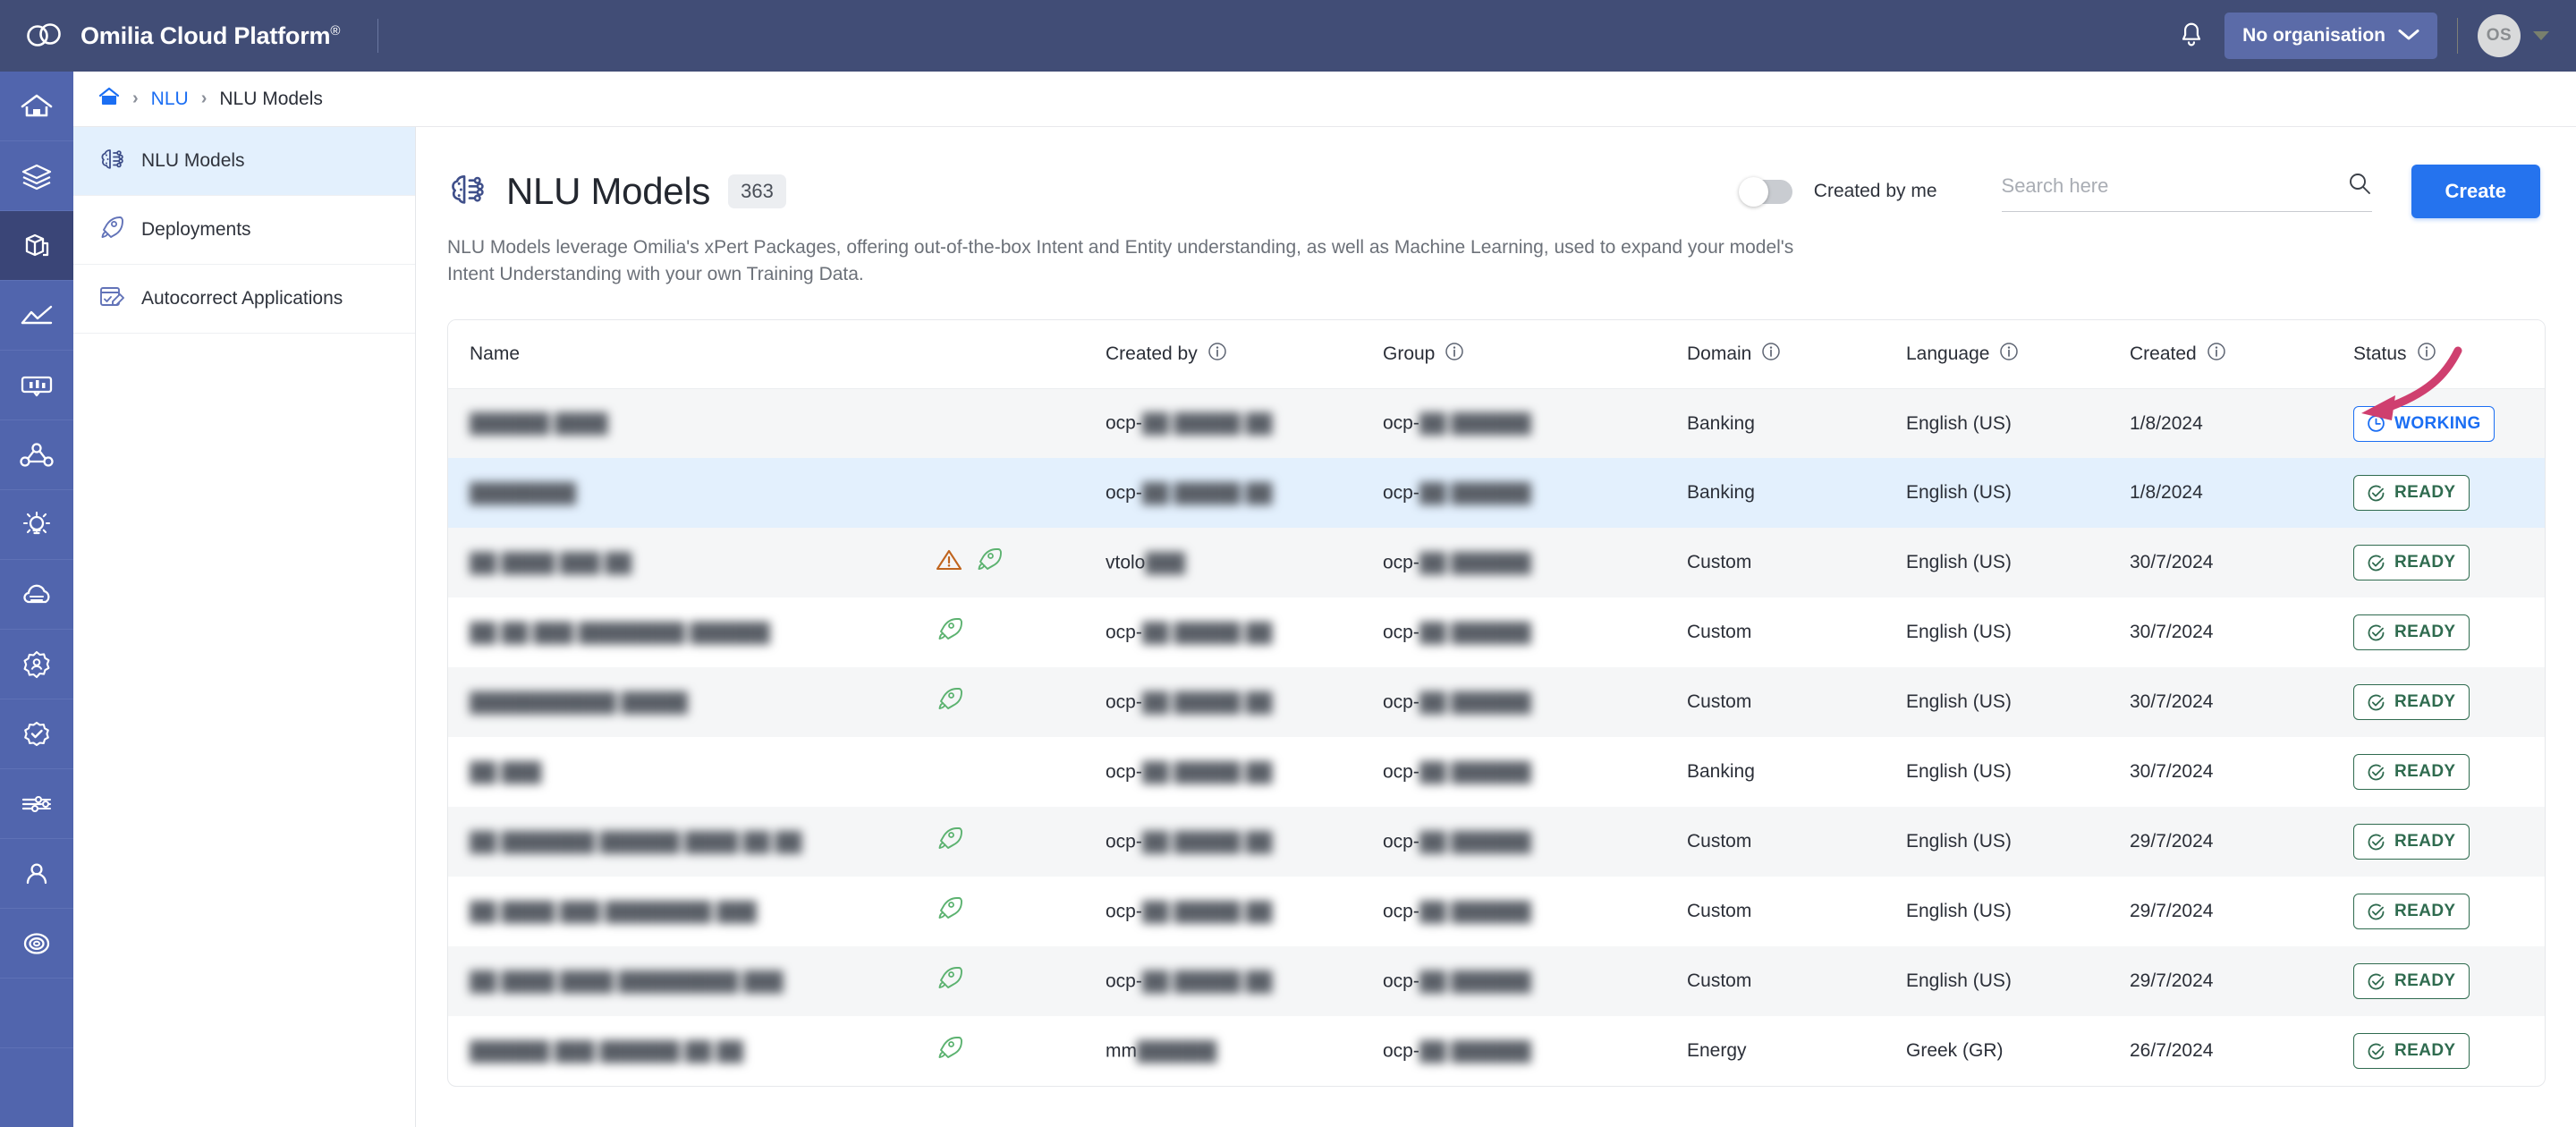  What do you see at coordinates (2541, 35) in the screenshot?
I see `caret-down-icon` at bounding box center [2541, 35].